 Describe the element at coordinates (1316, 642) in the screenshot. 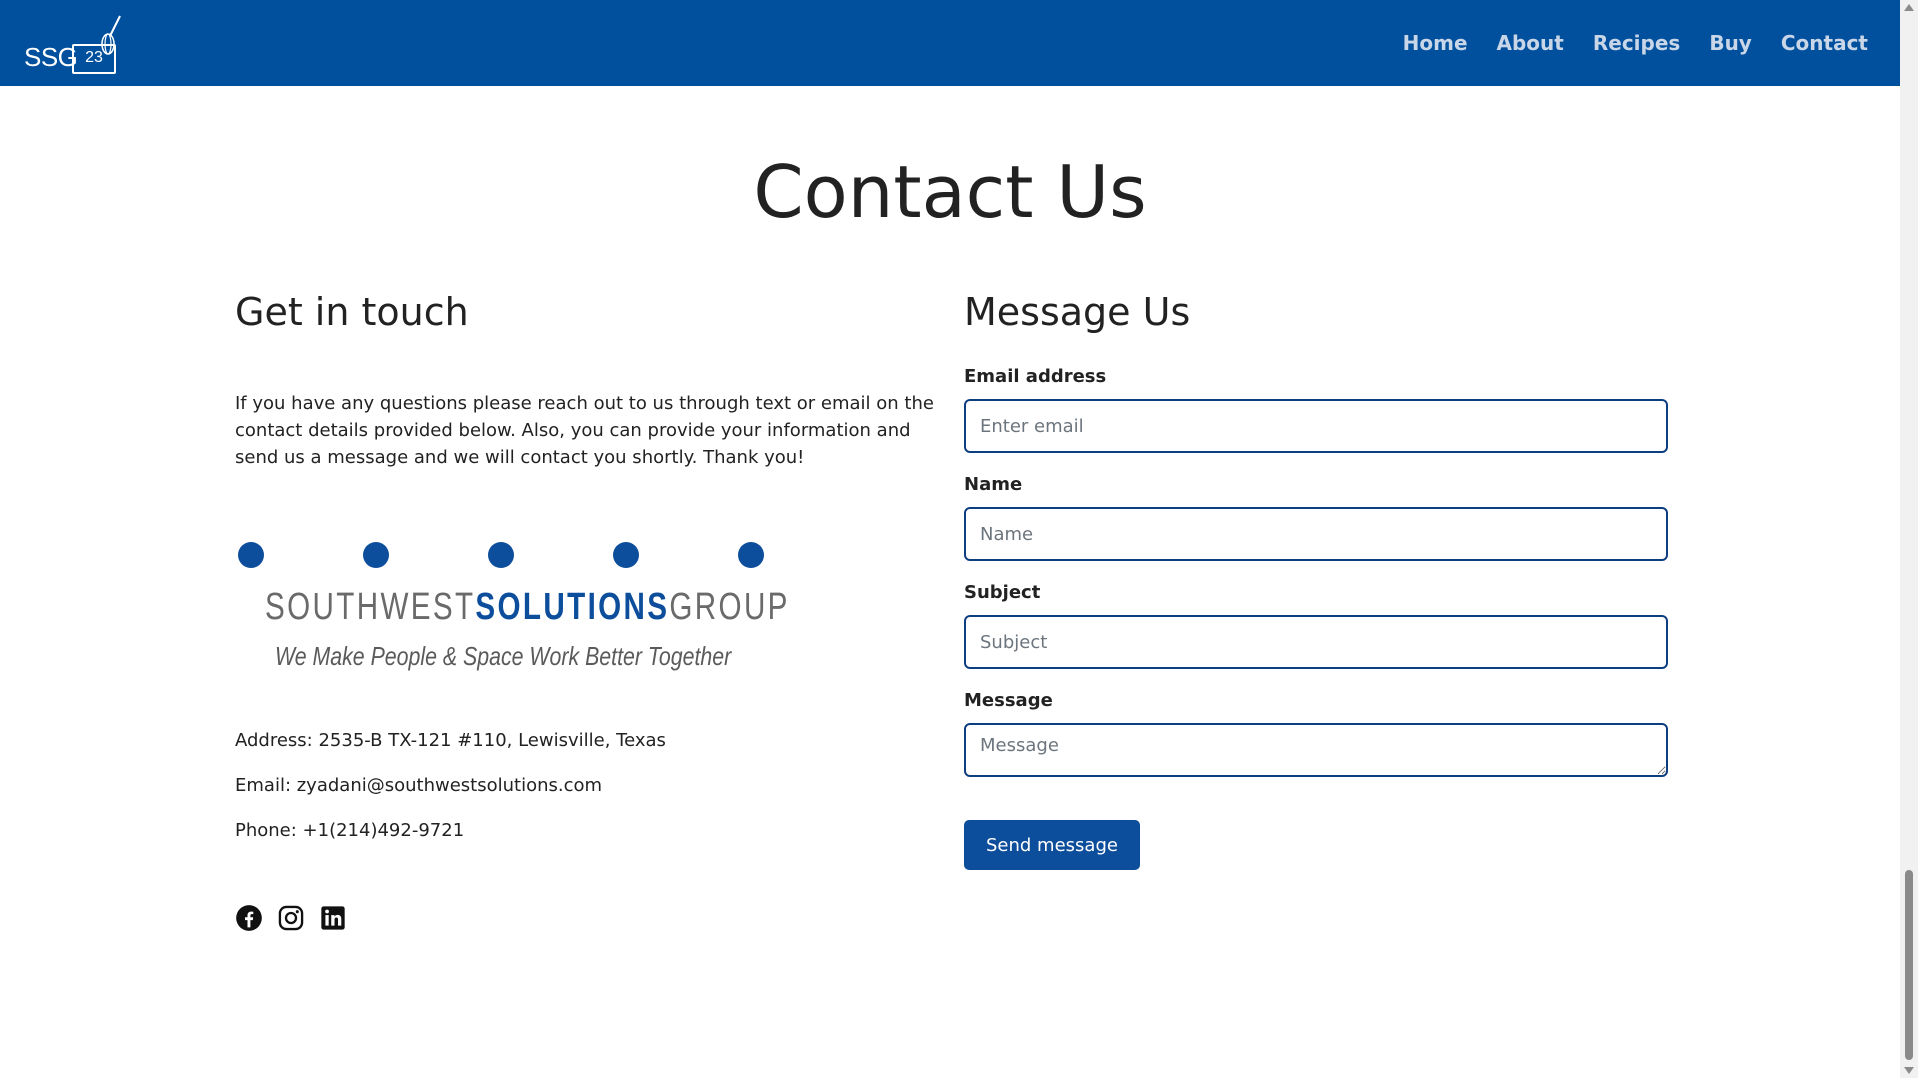

I see `subject-field` at that location.